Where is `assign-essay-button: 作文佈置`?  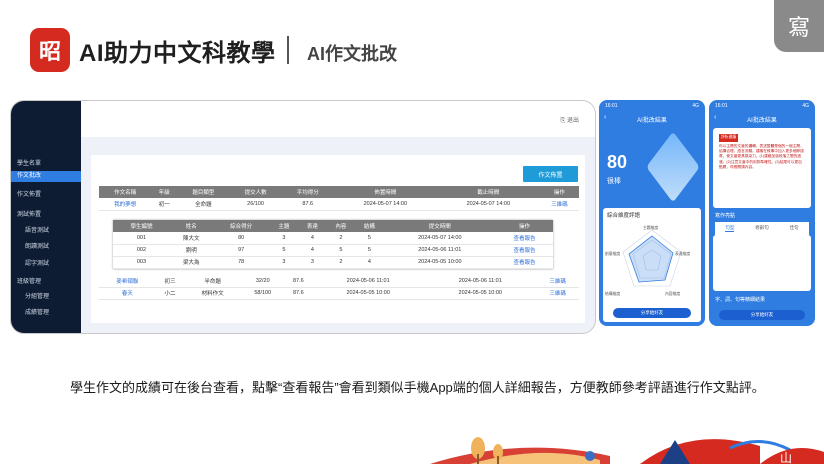
assign-essay-button: 作文佈置 is located at coordinates (550, 174).